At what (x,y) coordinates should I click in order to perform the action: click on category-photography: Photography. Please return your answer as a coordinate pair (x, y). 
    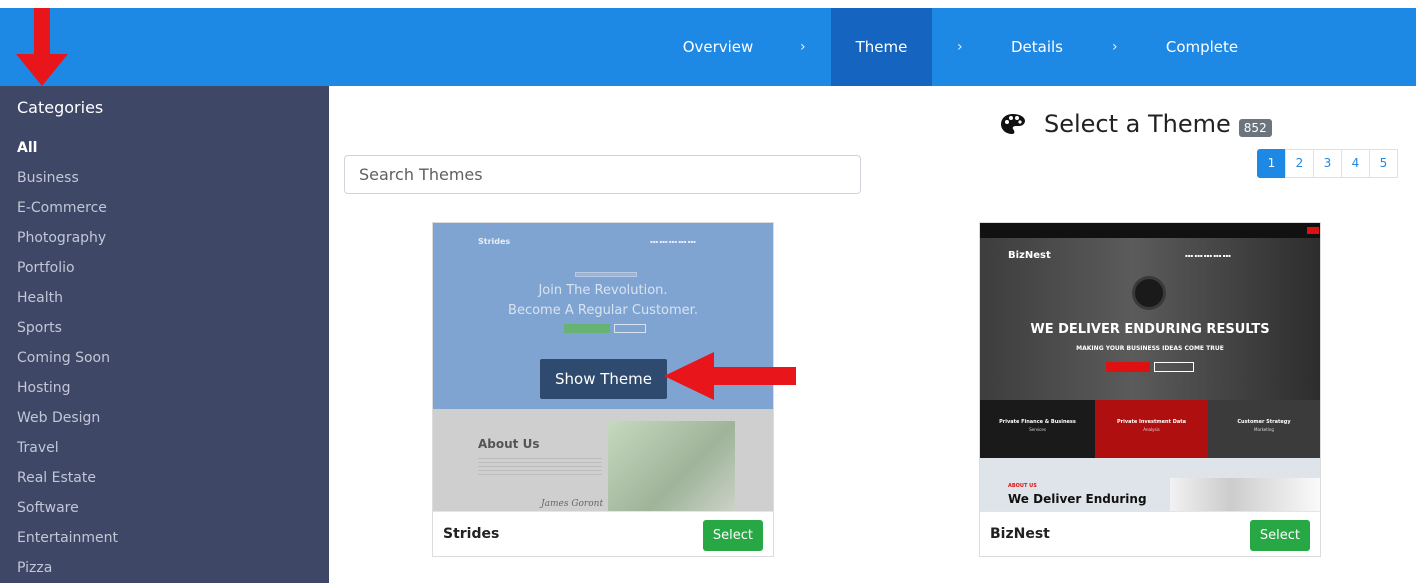
    Looking at the image, I should click on (61, 238).